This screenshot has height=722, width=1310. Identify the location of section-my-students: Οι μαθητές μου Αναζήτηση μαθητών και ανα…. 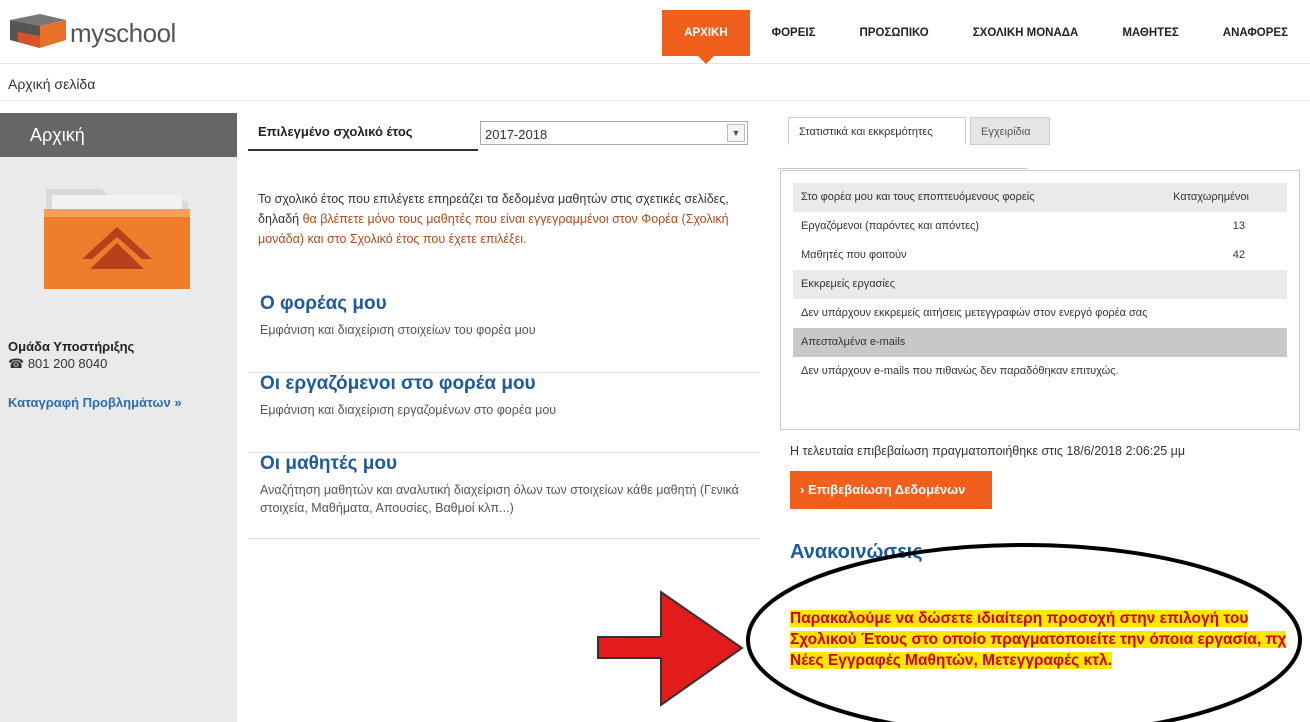
(504, 496).